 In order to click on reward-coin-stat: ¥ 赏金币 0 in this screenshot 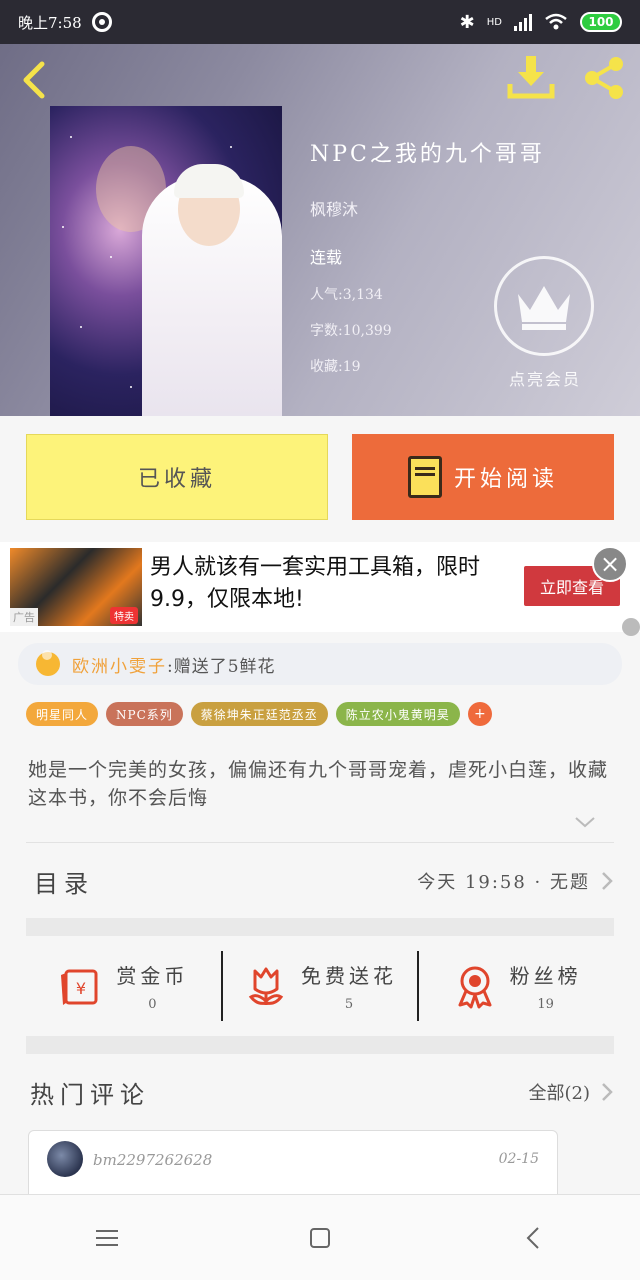, I will do `click(123, 986)`.